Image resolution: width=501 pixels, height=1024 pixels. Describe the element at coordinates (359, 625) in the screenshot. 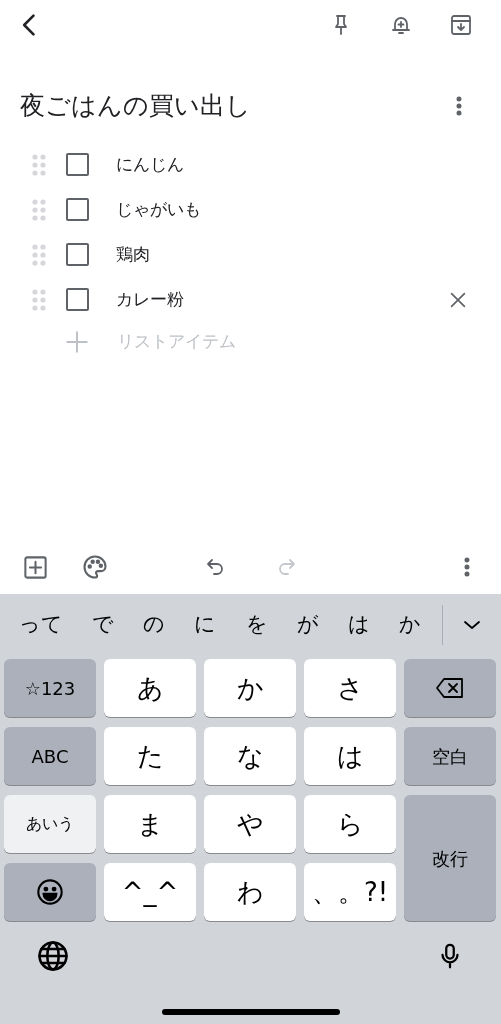

I see `suggestion: は` at that location.